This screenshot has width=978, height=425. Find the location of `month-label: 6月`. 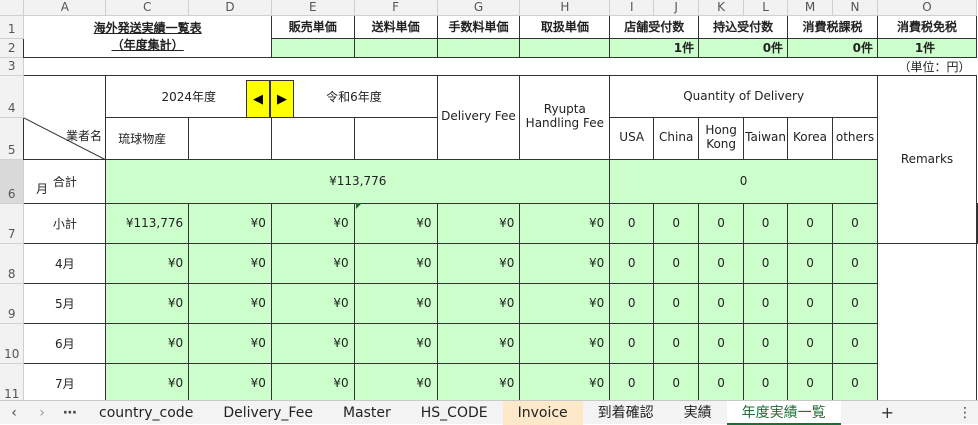

month-label: 6月 is located at coordinates (65, 343).